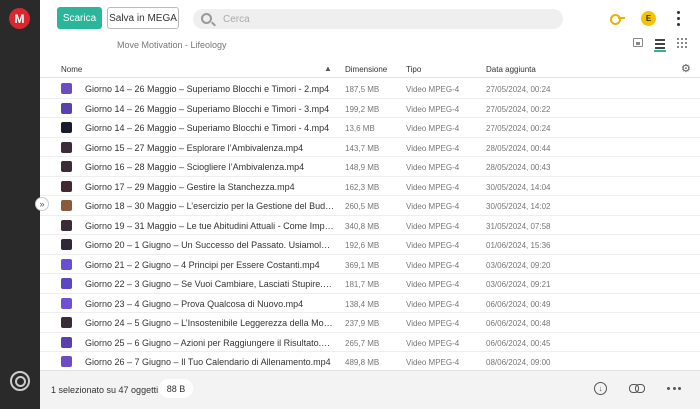  What do you see at coordinates (687, 69) in the screenshot?
I see `column-settings-icon: ⚙` at bounding box center [687, 69].